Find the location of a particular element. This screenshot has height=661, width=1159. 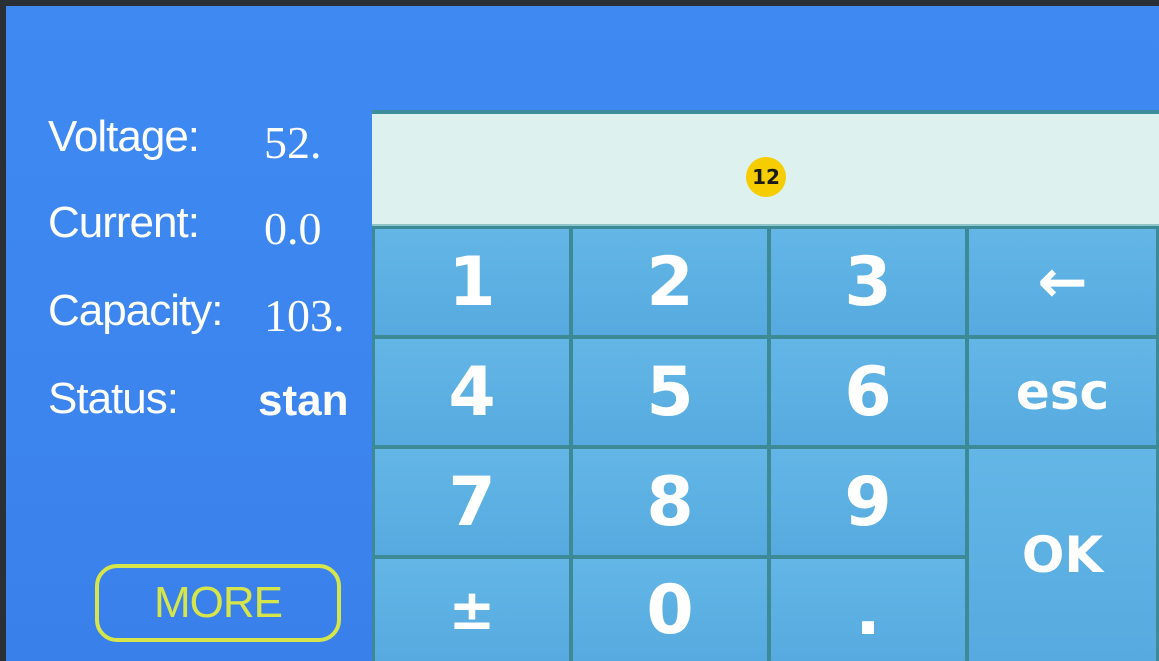

key-2: 2 is located at coordinates (670, 282).